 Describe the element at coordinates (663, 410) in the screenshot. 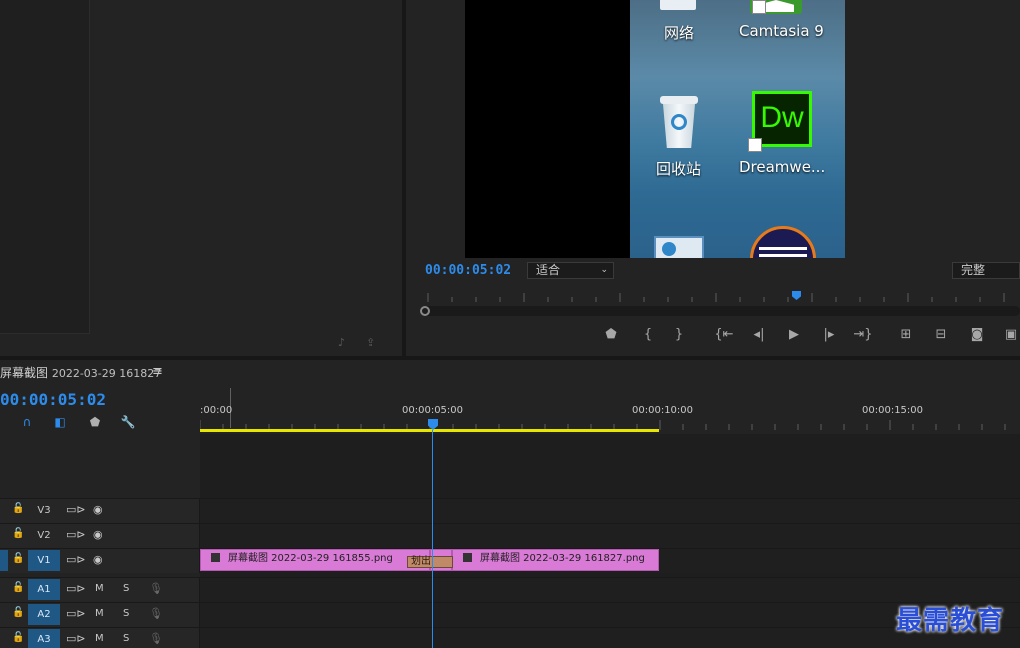

I see `ruler-label: 00:00:10:00` at that location.